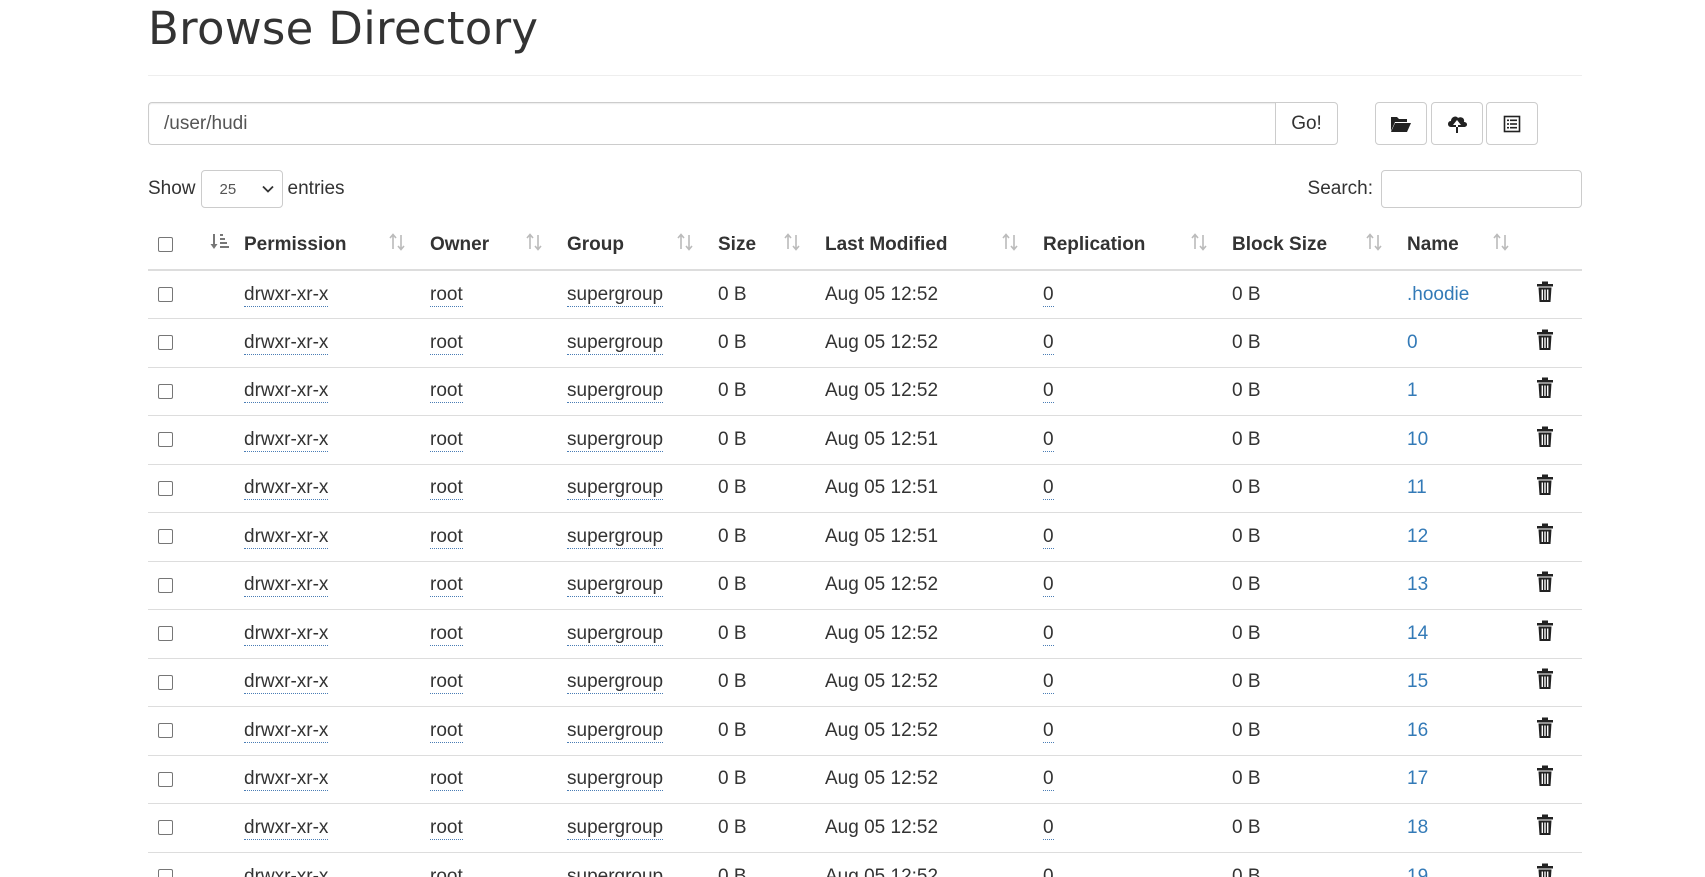 This screenshot has width=1705, height=877. I want to click on entry-name-link: 16, so click(1417, 730).